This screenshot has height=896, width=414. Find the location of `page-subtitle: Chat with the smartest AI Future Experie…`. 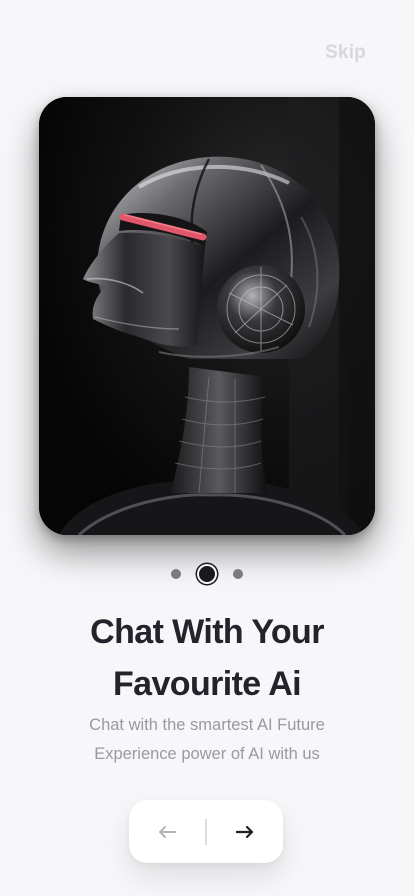

page-subtitle: Chat with the smartest AI Future Experie… is located at coordinates (207, 740).